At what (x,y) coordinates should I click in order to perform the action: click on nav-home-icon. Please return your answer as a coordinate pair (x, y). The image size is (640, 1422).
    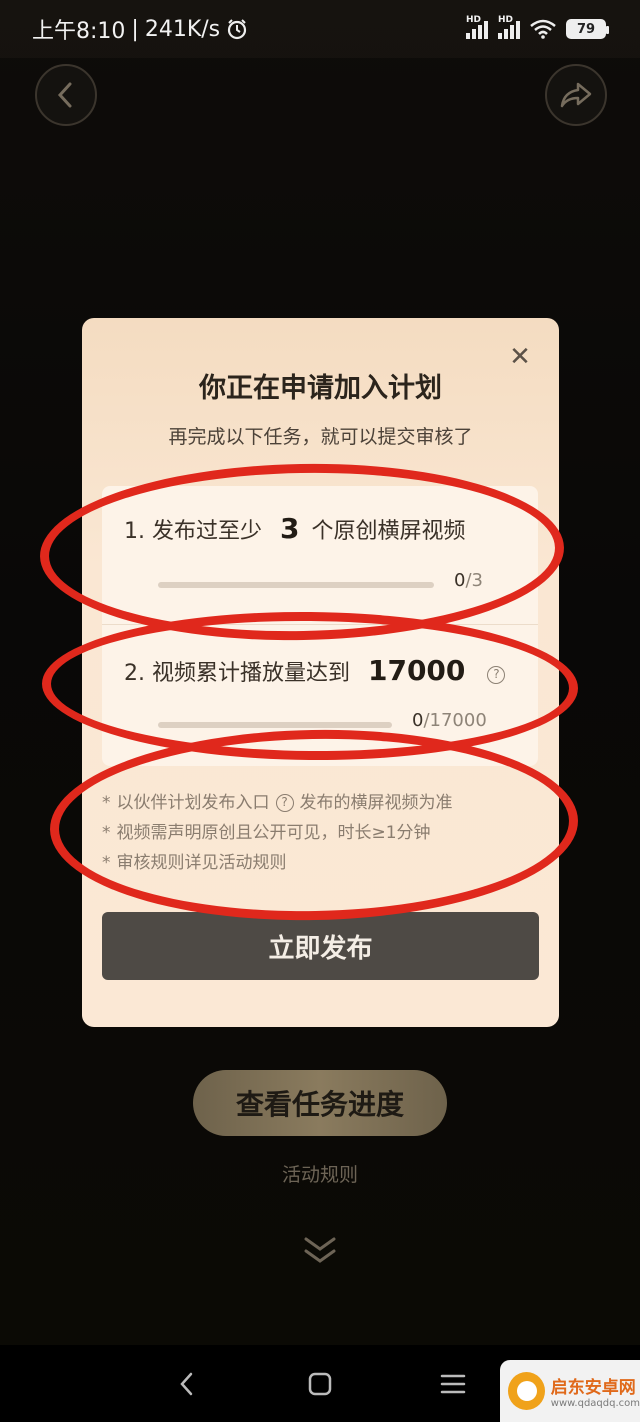
    Looking at the image, I should click on (320, 1383).